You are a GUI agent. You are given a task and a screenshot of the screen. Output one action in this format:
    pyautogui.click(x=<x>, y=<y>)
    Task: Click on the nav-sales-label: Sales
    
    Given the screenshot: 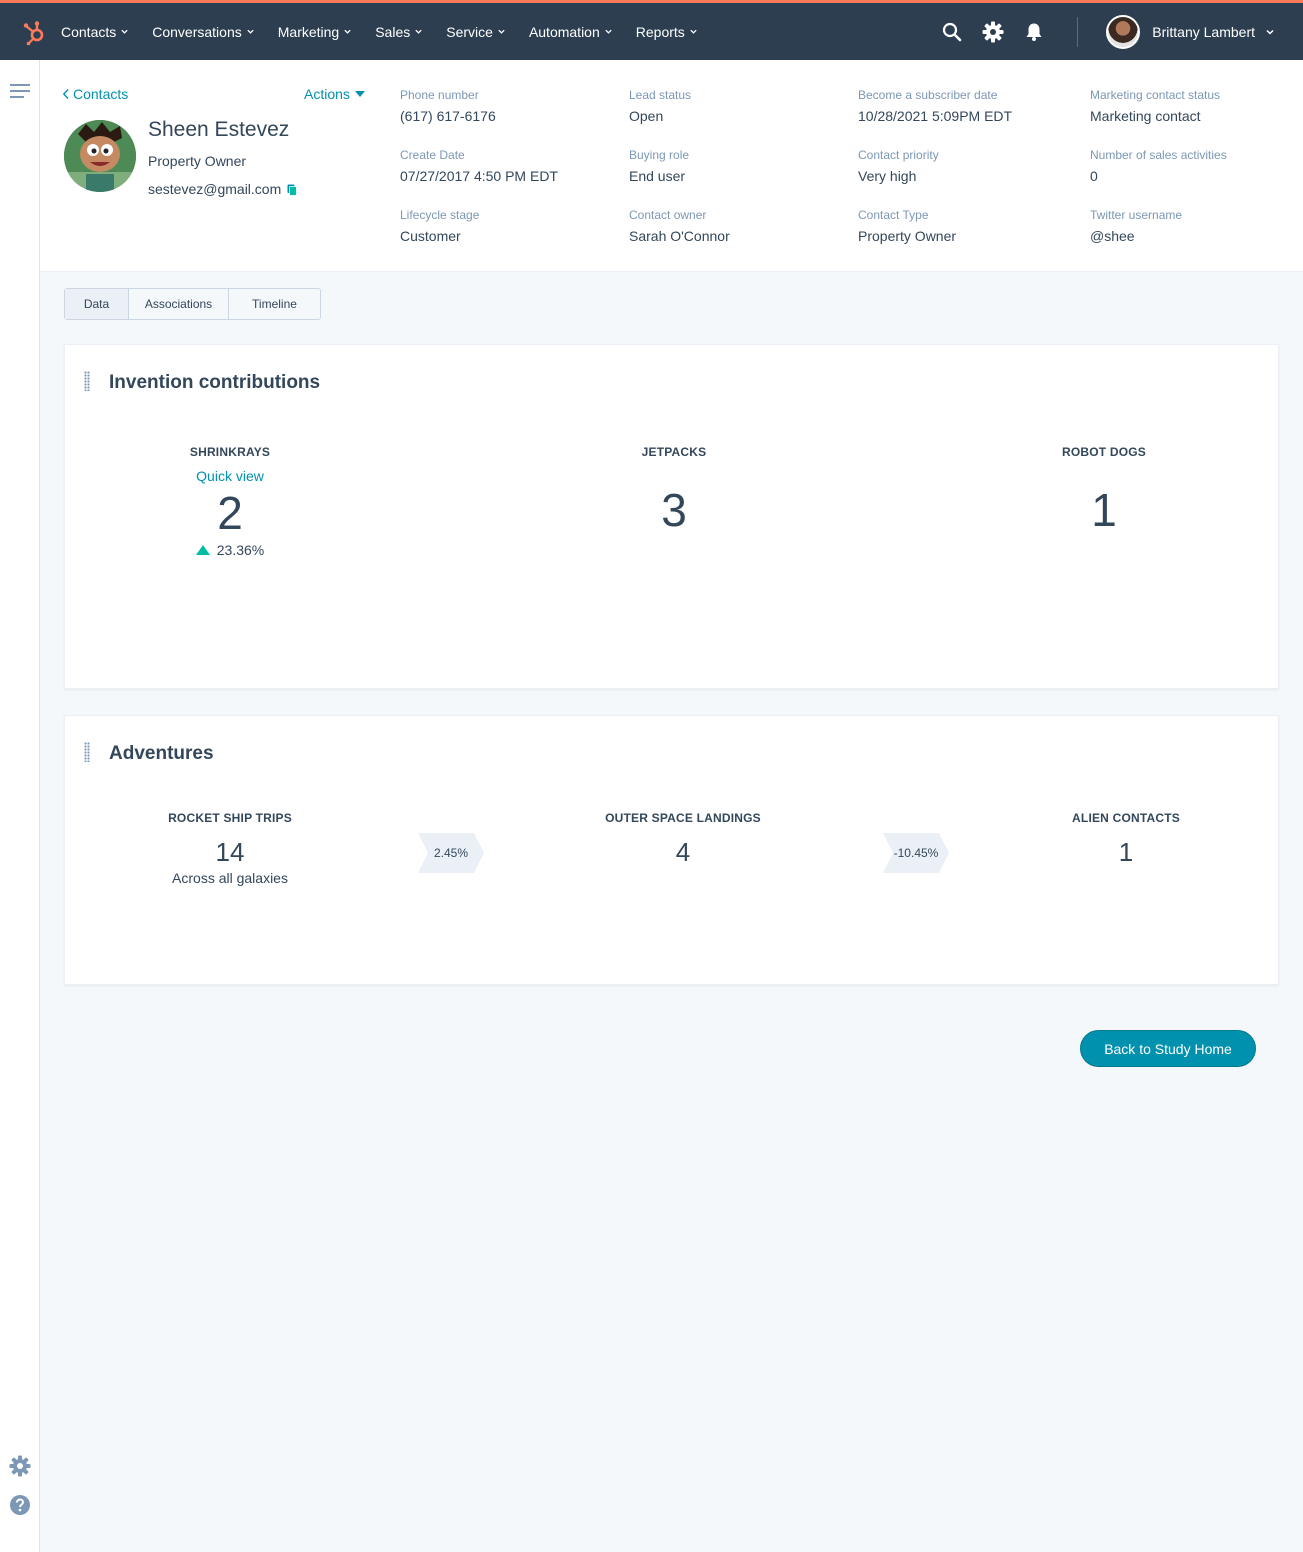 What is the action you would take?
    pyautogui.click(x=393, y=31)
    